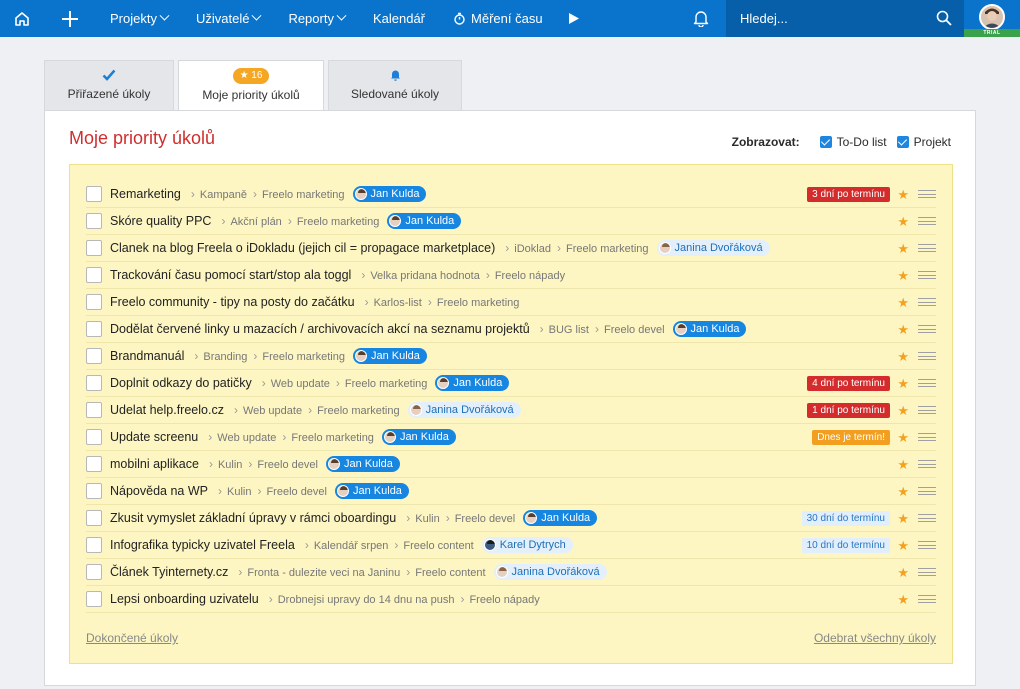 The width and height of the screenshot is (1020, 689). Describe the element at coordinates (420, 275) in the screenshot. I see `task-list-link: Velka pridana hodnota` at that location.